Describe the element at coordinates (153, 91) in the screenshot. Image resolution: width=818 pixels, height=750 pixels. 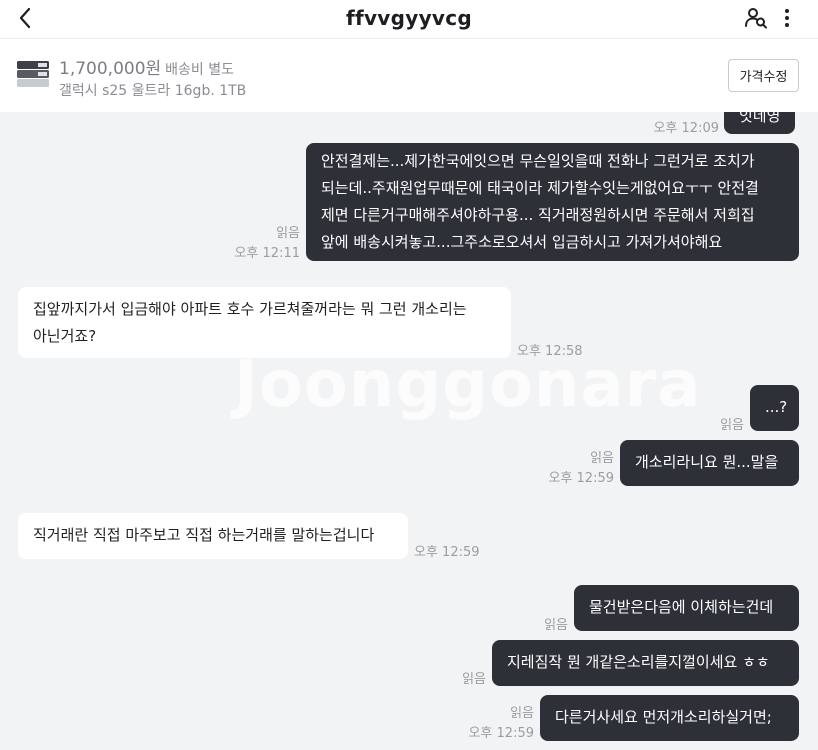
I see `product-name: 갤럭시 s25 울트라 16gb. 1TB` at that location.